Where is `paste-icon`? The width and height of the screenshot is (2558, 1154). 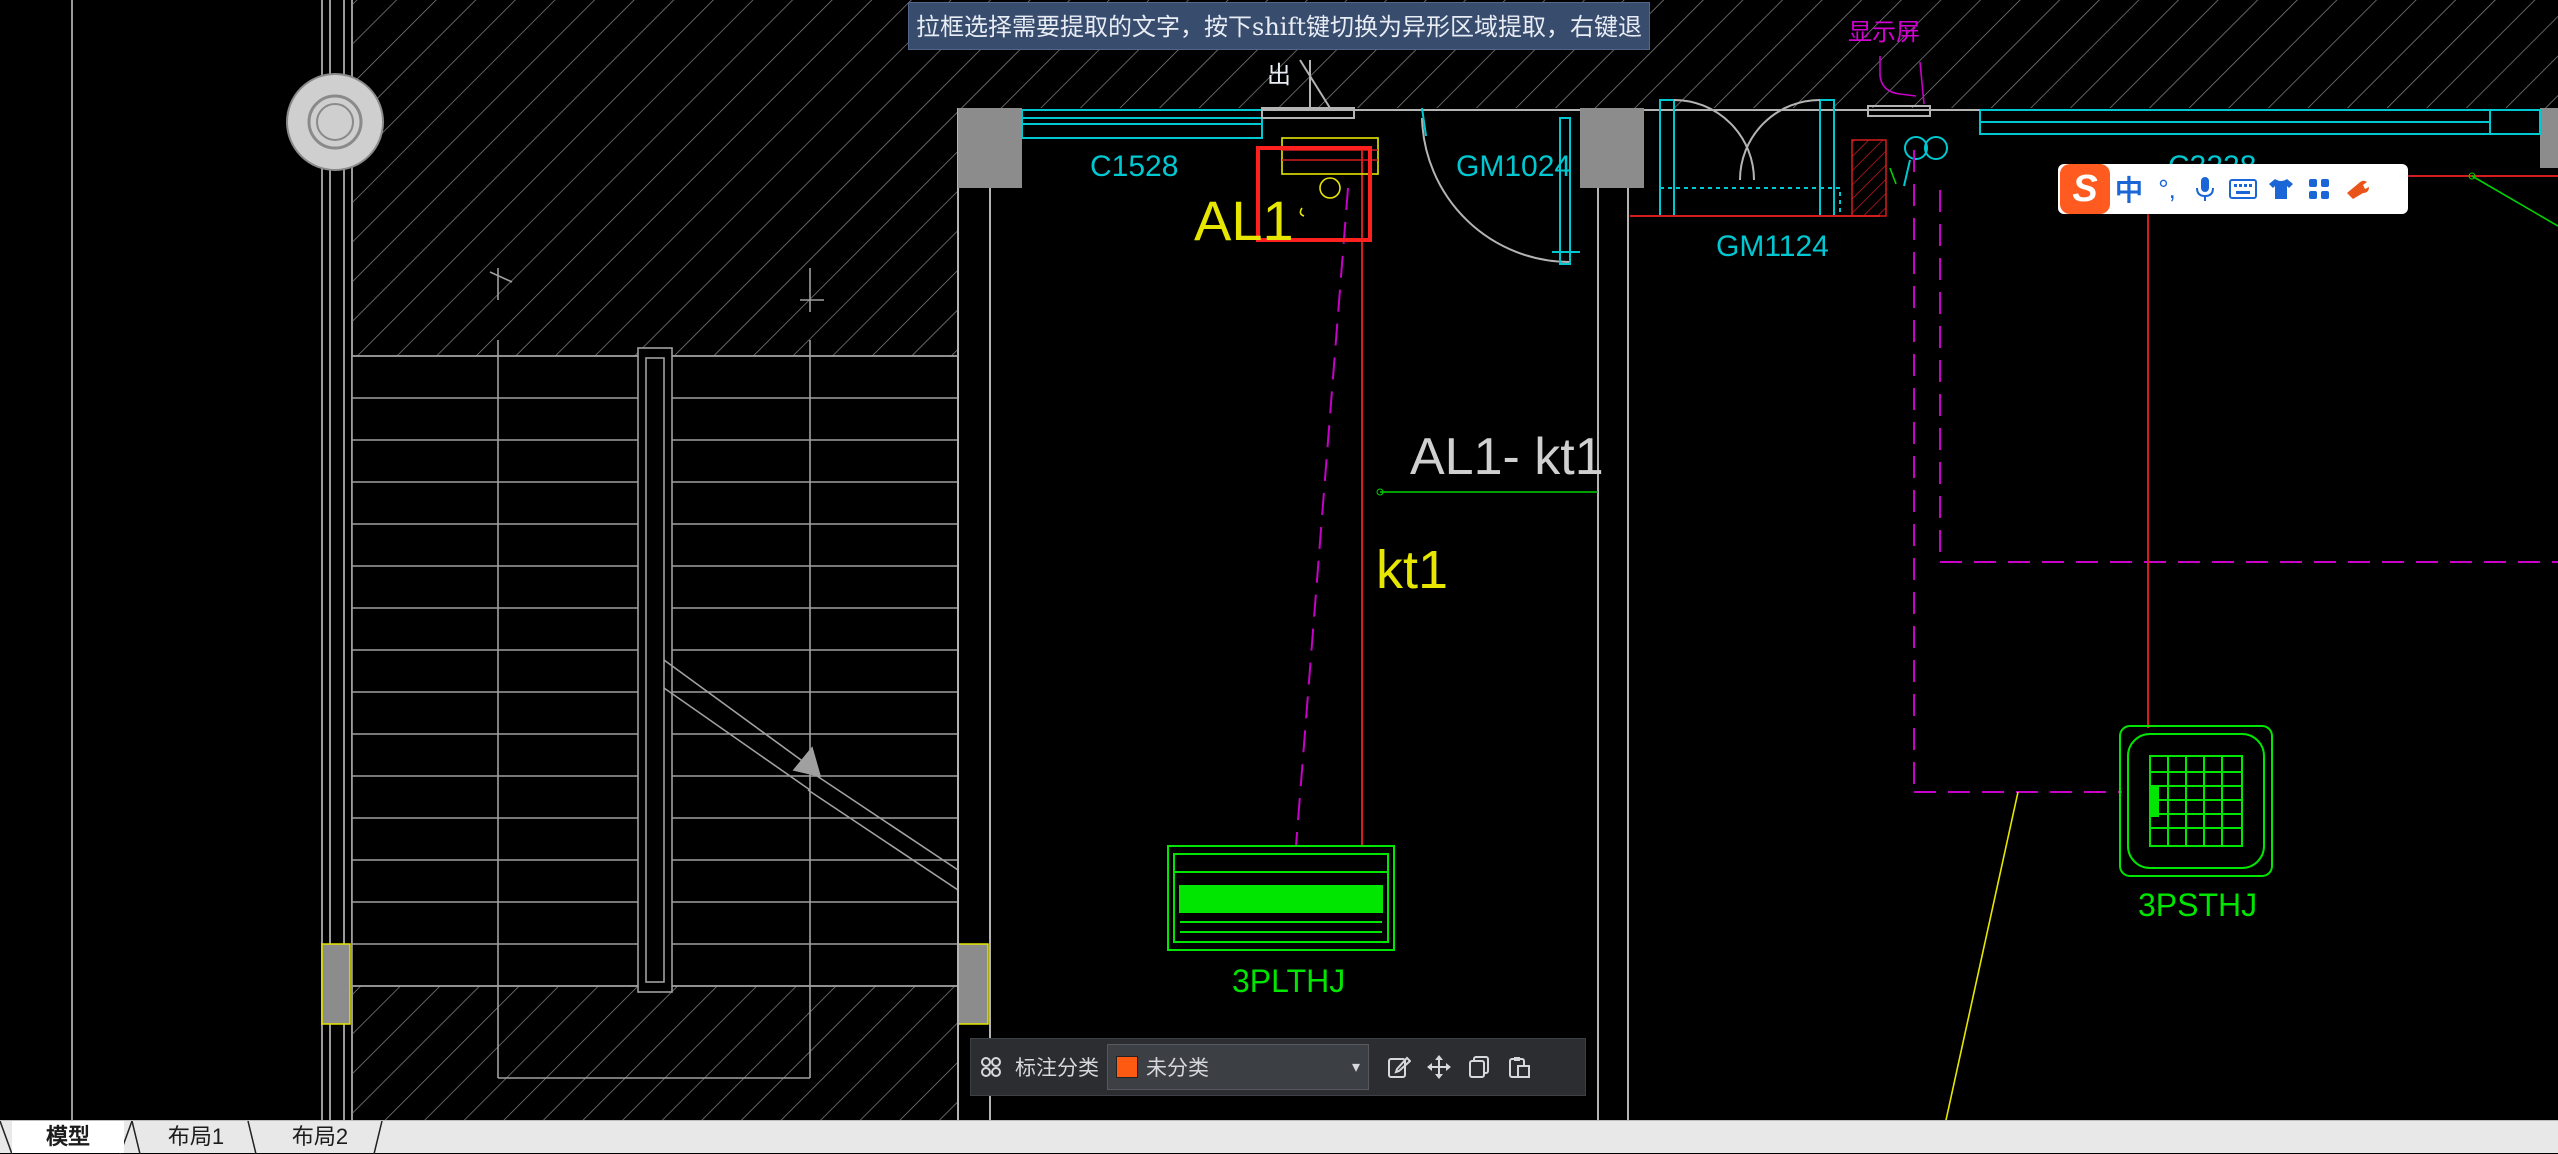 paste-icon is located at coordinates (1519, 1067).